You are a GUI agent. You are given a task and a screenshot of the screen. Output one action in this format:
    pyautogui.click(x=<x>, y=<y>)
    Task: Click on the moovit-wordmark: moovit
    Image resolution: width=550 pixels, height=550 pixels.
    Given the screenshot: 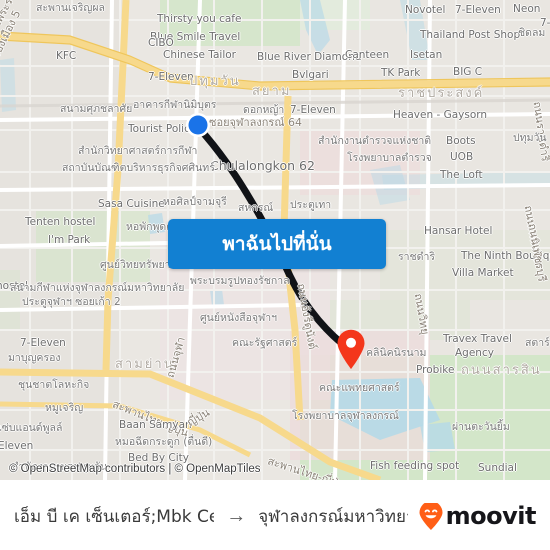 What is the action you would take?
    pyautogui.click(x=491, y=516)
    